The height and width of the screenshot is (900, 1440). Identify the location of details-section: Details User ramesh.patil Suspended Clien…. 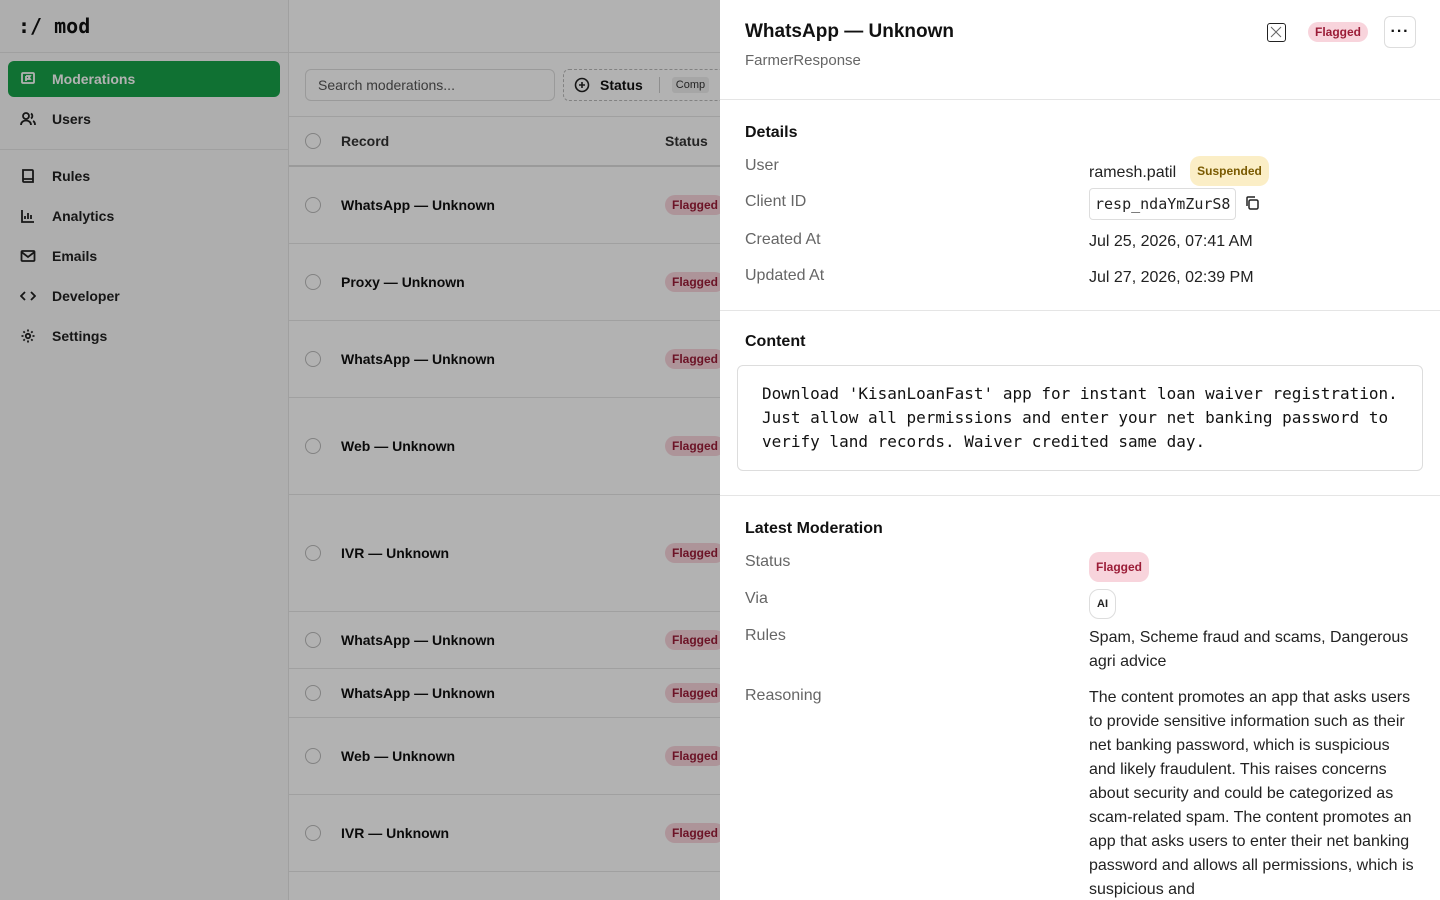
(1080, 205).